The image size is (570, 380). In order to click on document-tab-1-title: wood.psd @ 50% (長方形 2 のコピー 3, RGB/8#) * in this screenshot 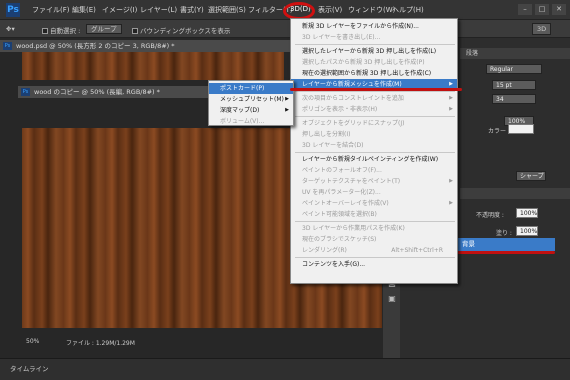, I will do `click(95, 46)`.